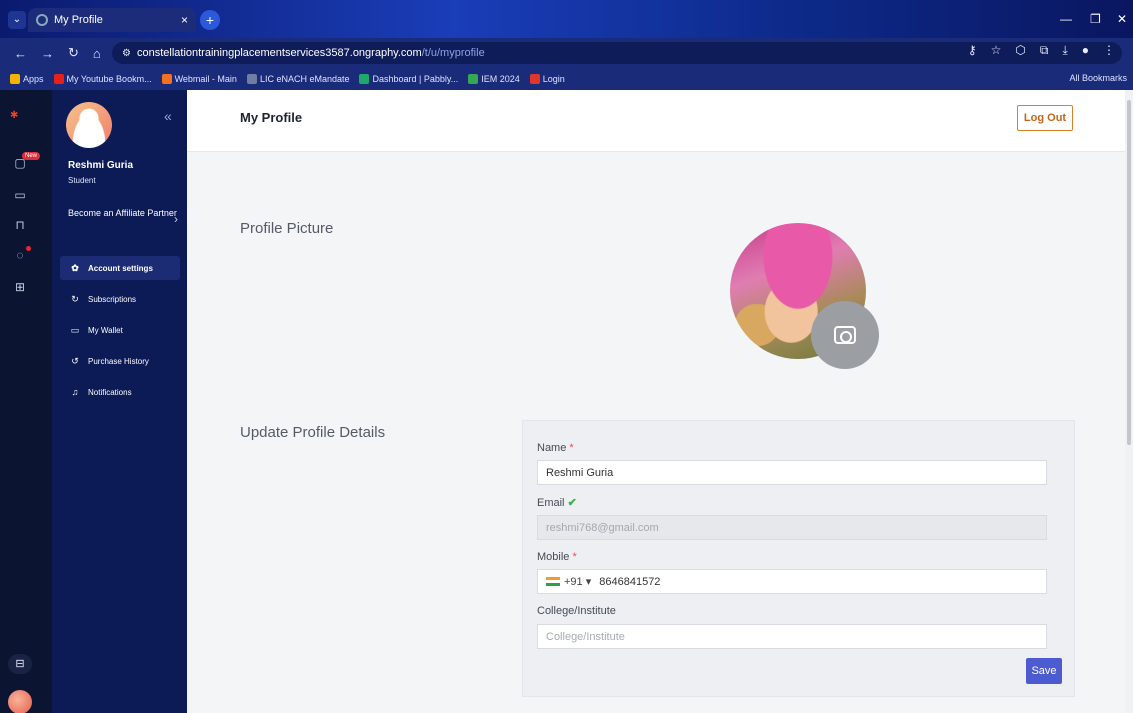 The height and width of the screenshot is (713, 1133). I want to click on wallet-icon: ▭, so click(75, 329).